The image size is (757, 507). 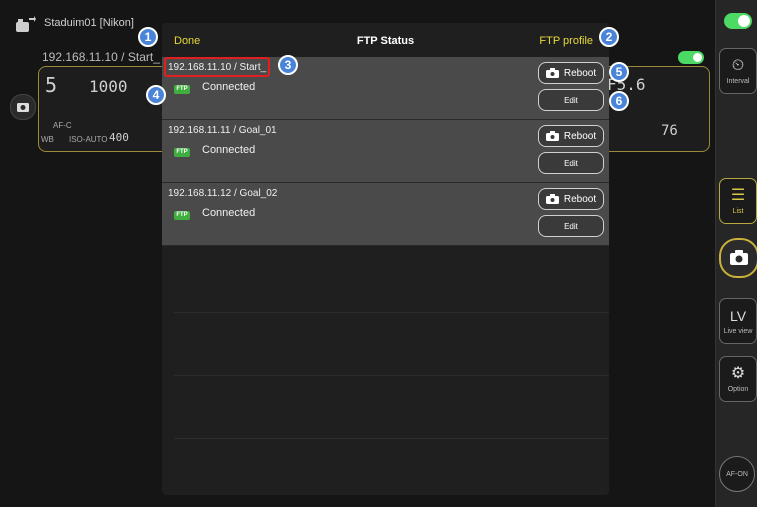 I want to click on af-on-label: AF-ON, so click(x=737, y=474).